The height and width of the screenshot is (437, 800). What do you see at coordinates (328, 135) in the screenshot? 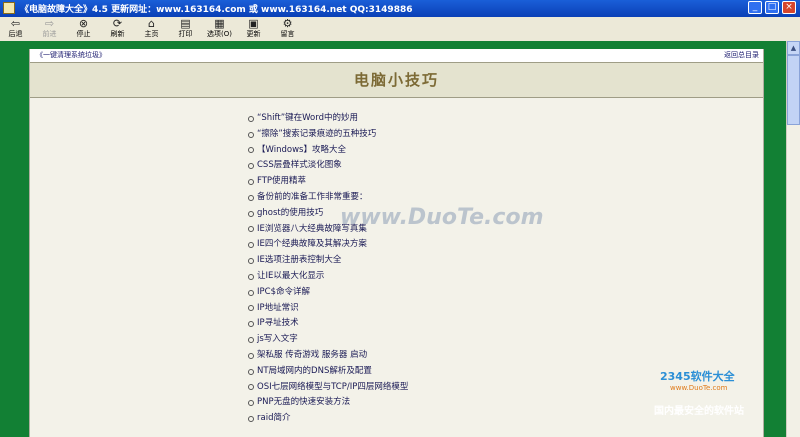
I see `tip-link-item: “擦除”搜索记录痕迹的五种技巧` at bounding box center [328, 135].